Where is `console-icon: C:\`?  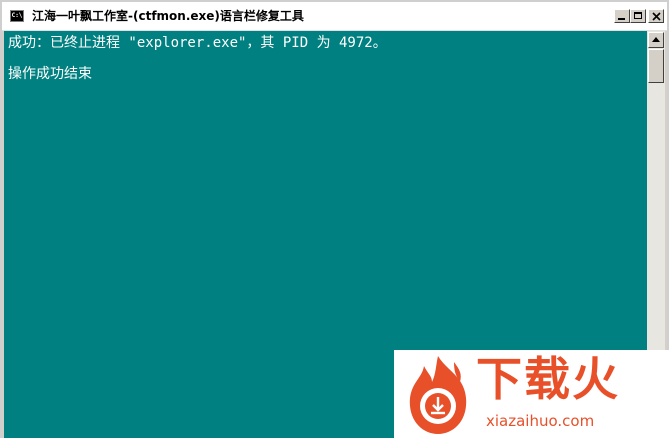 console-icon: C:\ is located at coordinates (17, 16).